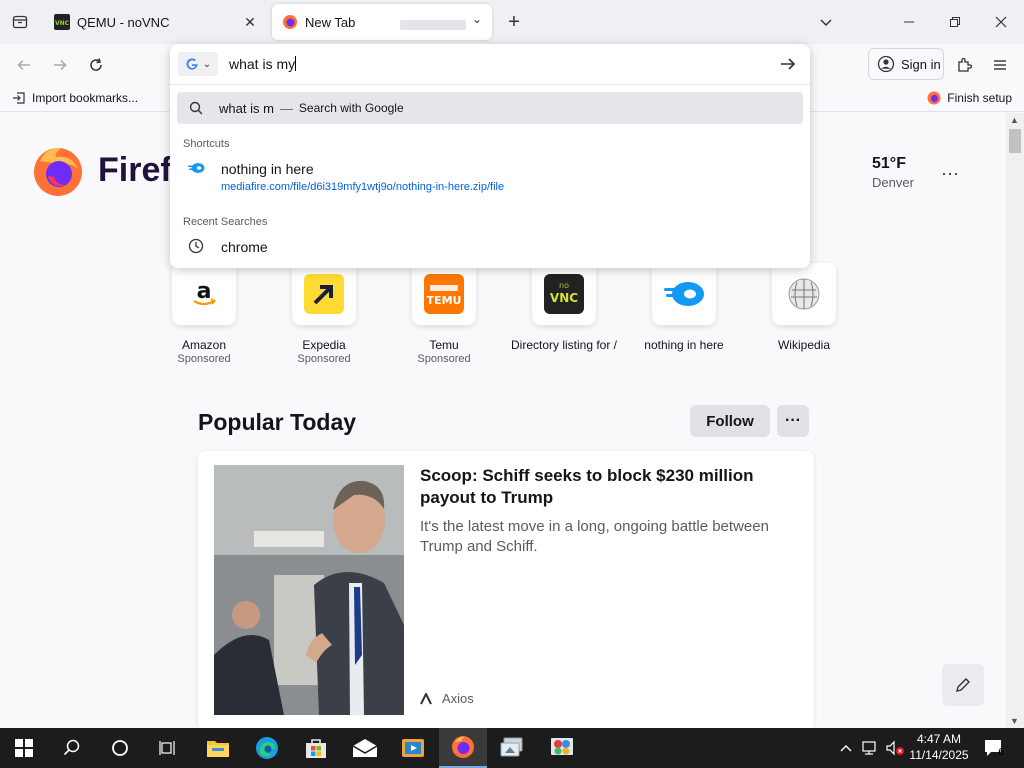 The height and width of the screenshot is (768, 1024). I want to click on back-icon, so click(24, 65).